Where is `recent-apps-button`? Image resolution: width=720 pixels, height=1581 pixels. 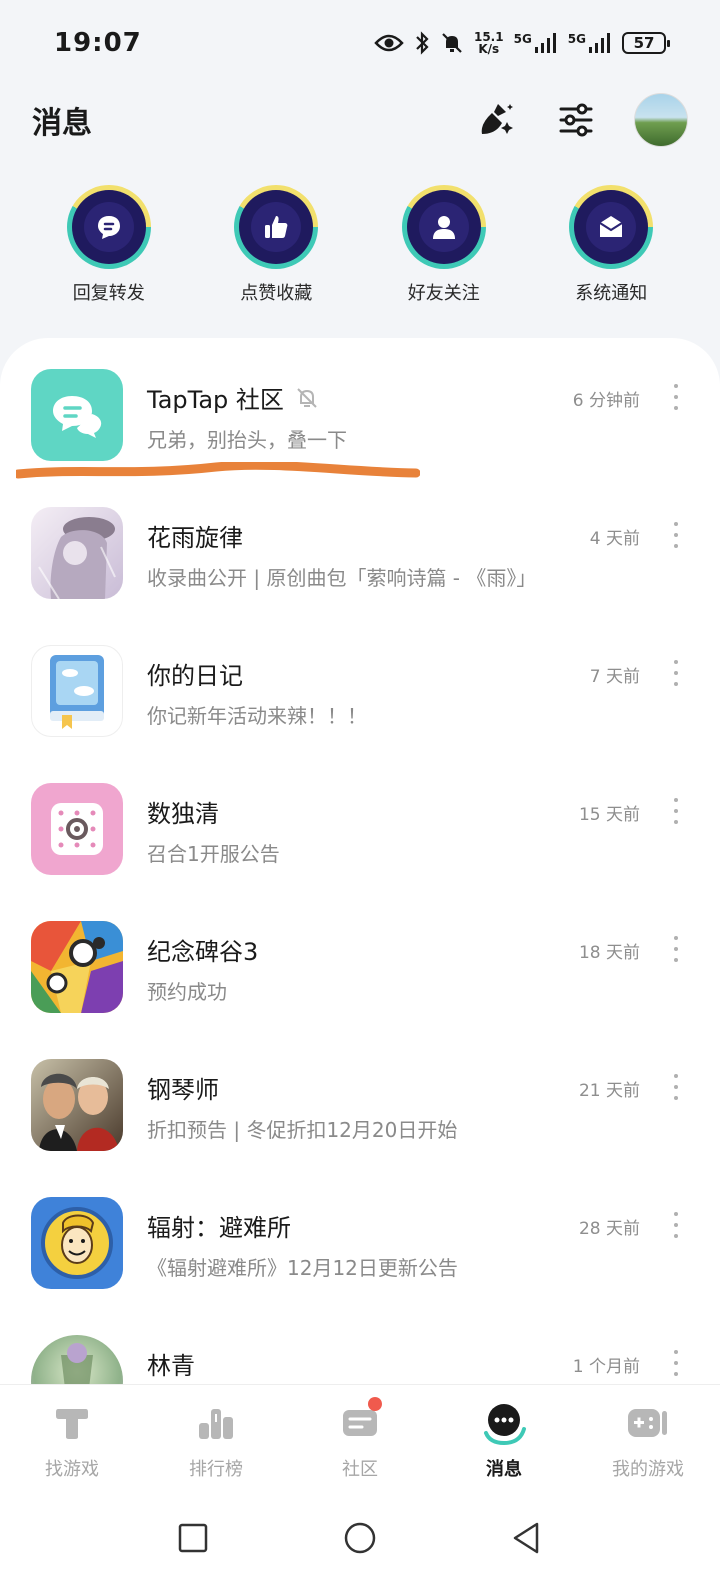
recent-apps-button is located at coordinates (193, 1538).